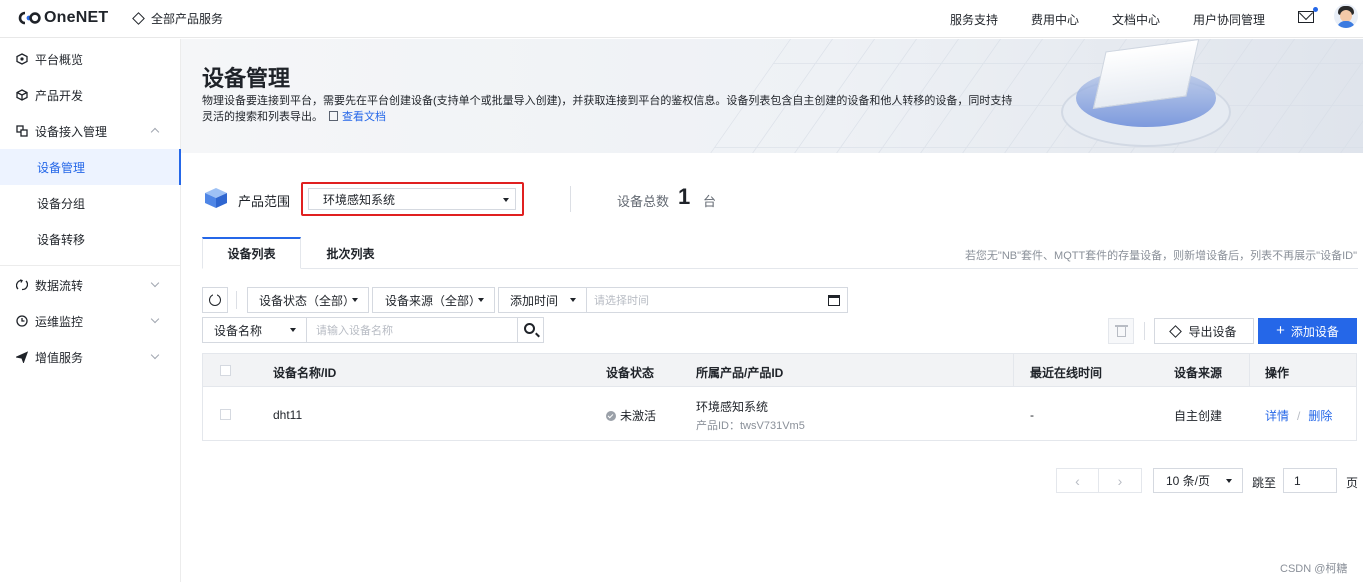  Describe the element at coordinates (22, 131) in the screenshot. I see `device-access-icon` at that location.